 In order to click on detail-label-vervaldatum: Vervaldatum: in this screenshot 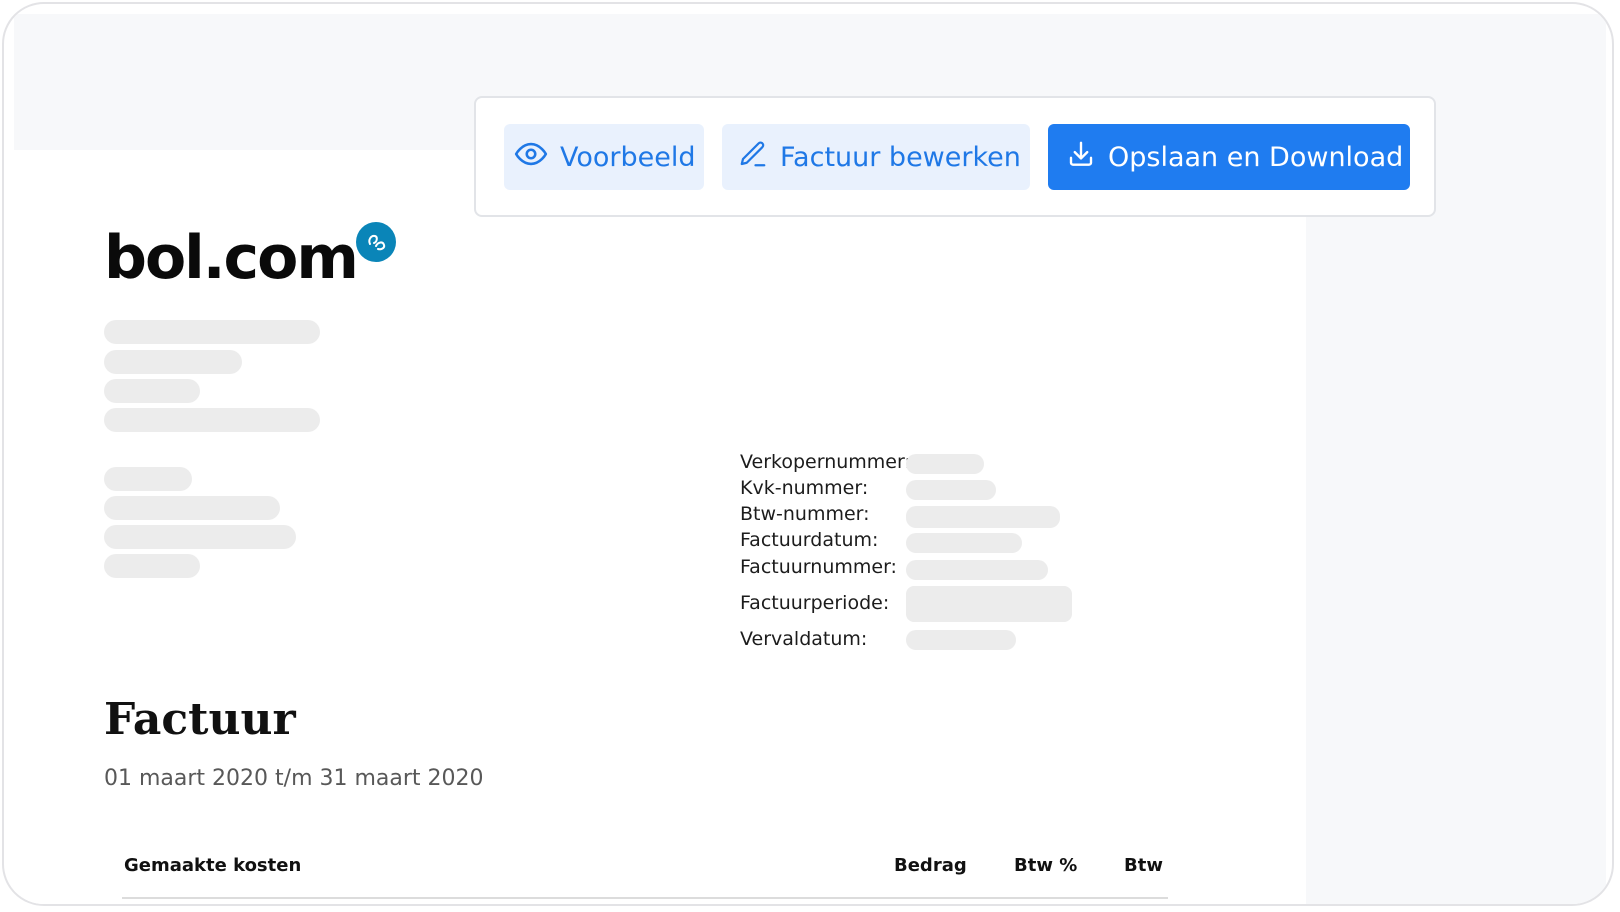, I will do `click(804, 639)`.